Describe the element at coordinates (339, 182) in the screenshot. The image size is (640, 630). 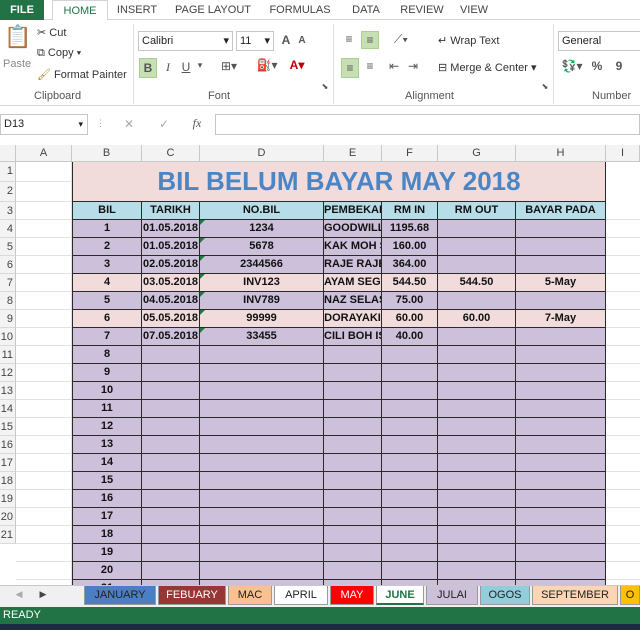
I see `sheet-title: BIL BELUM BAYAR MAY 2018` at that location.